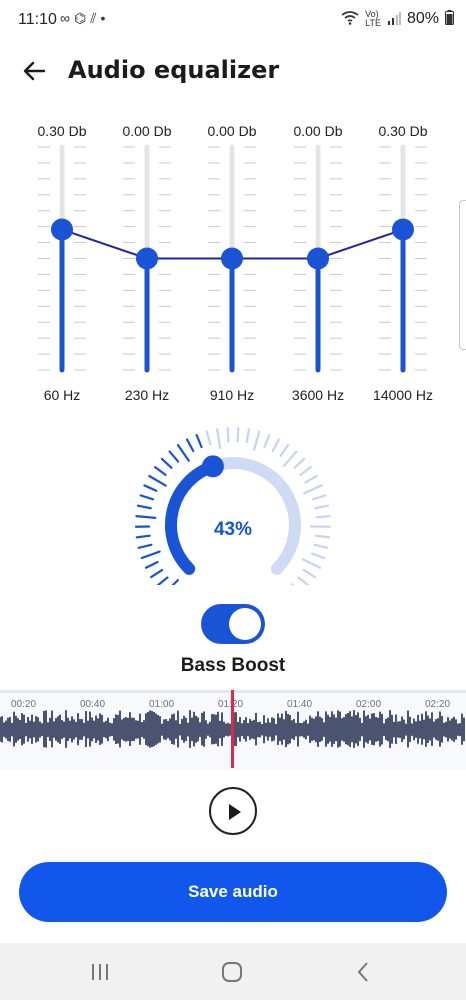 Image resolution: width=466 pixels, height=1000 pixels. I want to click on back-icon, so click(362, 972).